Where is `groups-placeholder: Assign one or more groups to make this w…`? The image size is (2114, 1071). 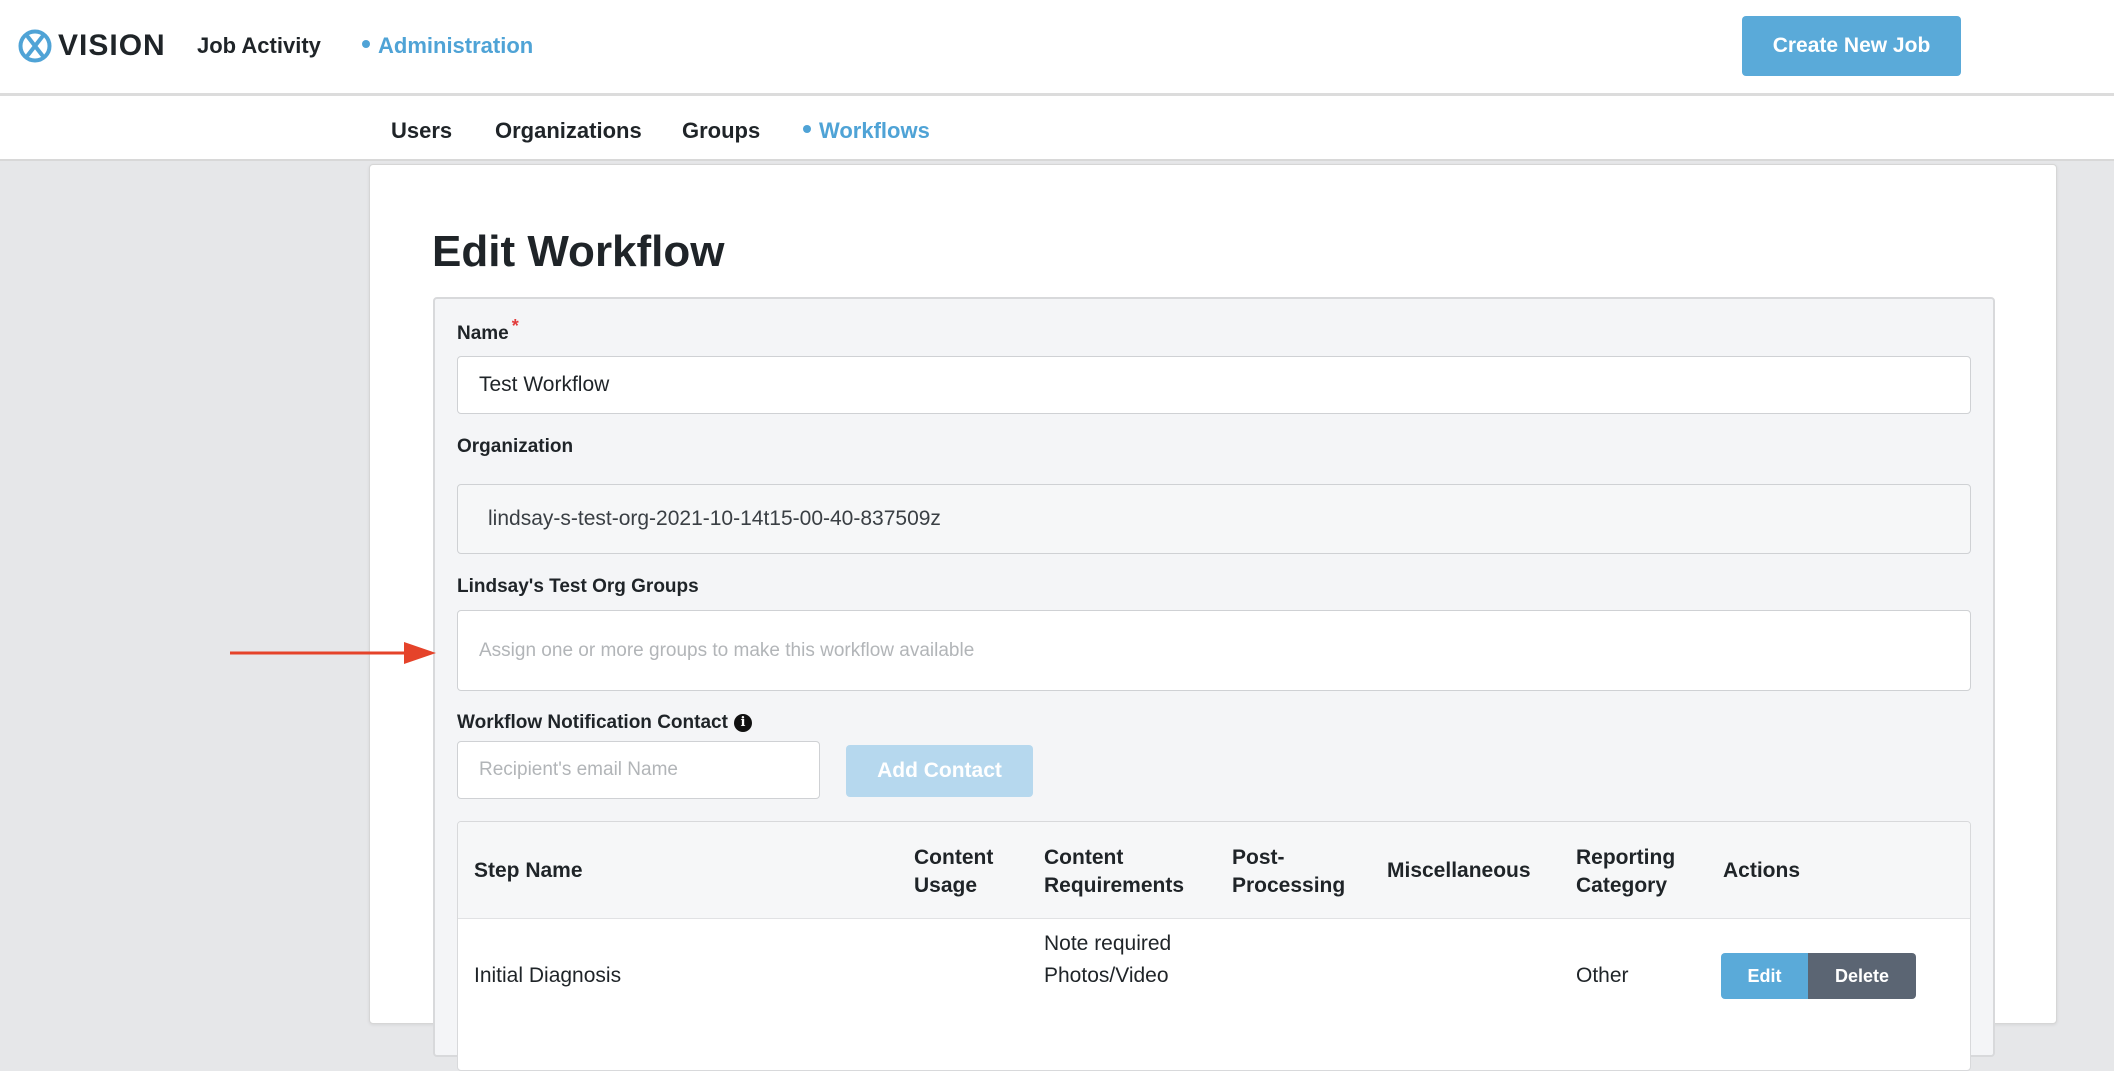 groups-placeholder: Assign one or more groups to make this w… is located at coordinates (727, 650).